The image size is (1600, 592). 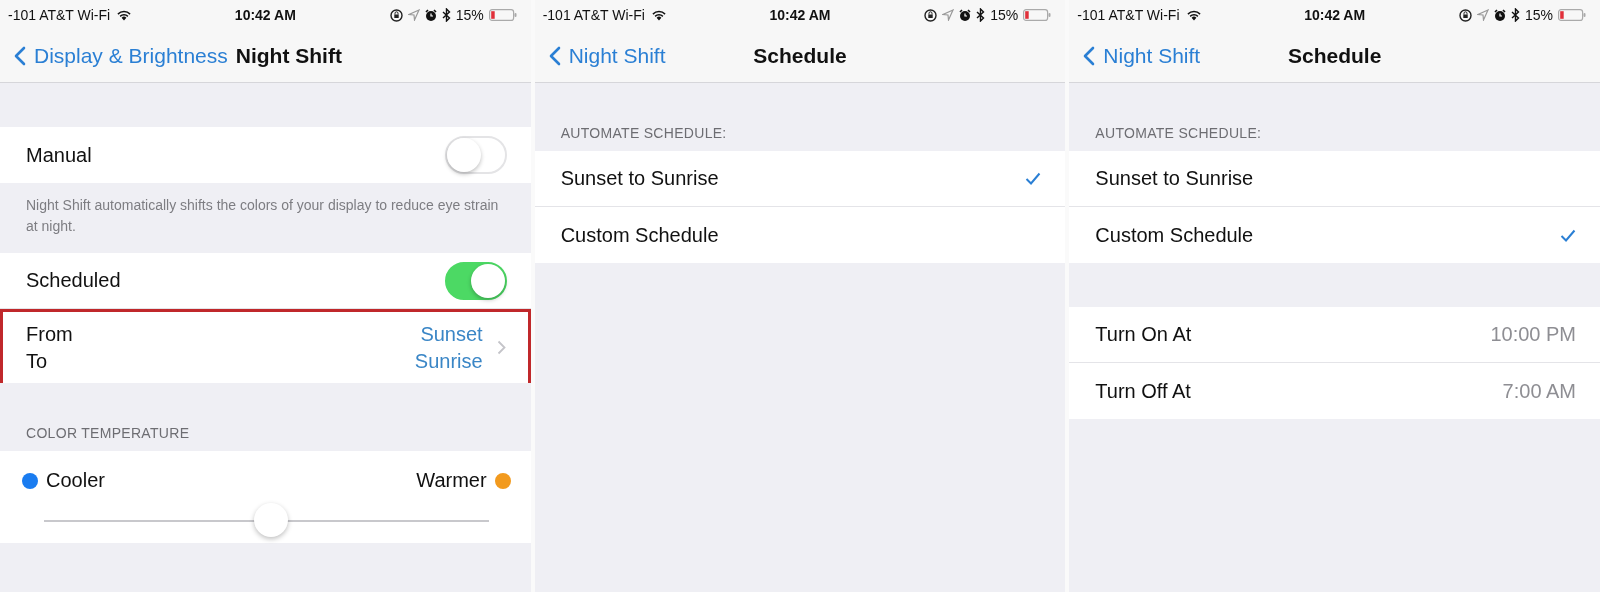 What do you see at coordinates (1143, 334) in the screenshot?
I see `setting-label: Turn On At` at bounding box center [1143, 334].